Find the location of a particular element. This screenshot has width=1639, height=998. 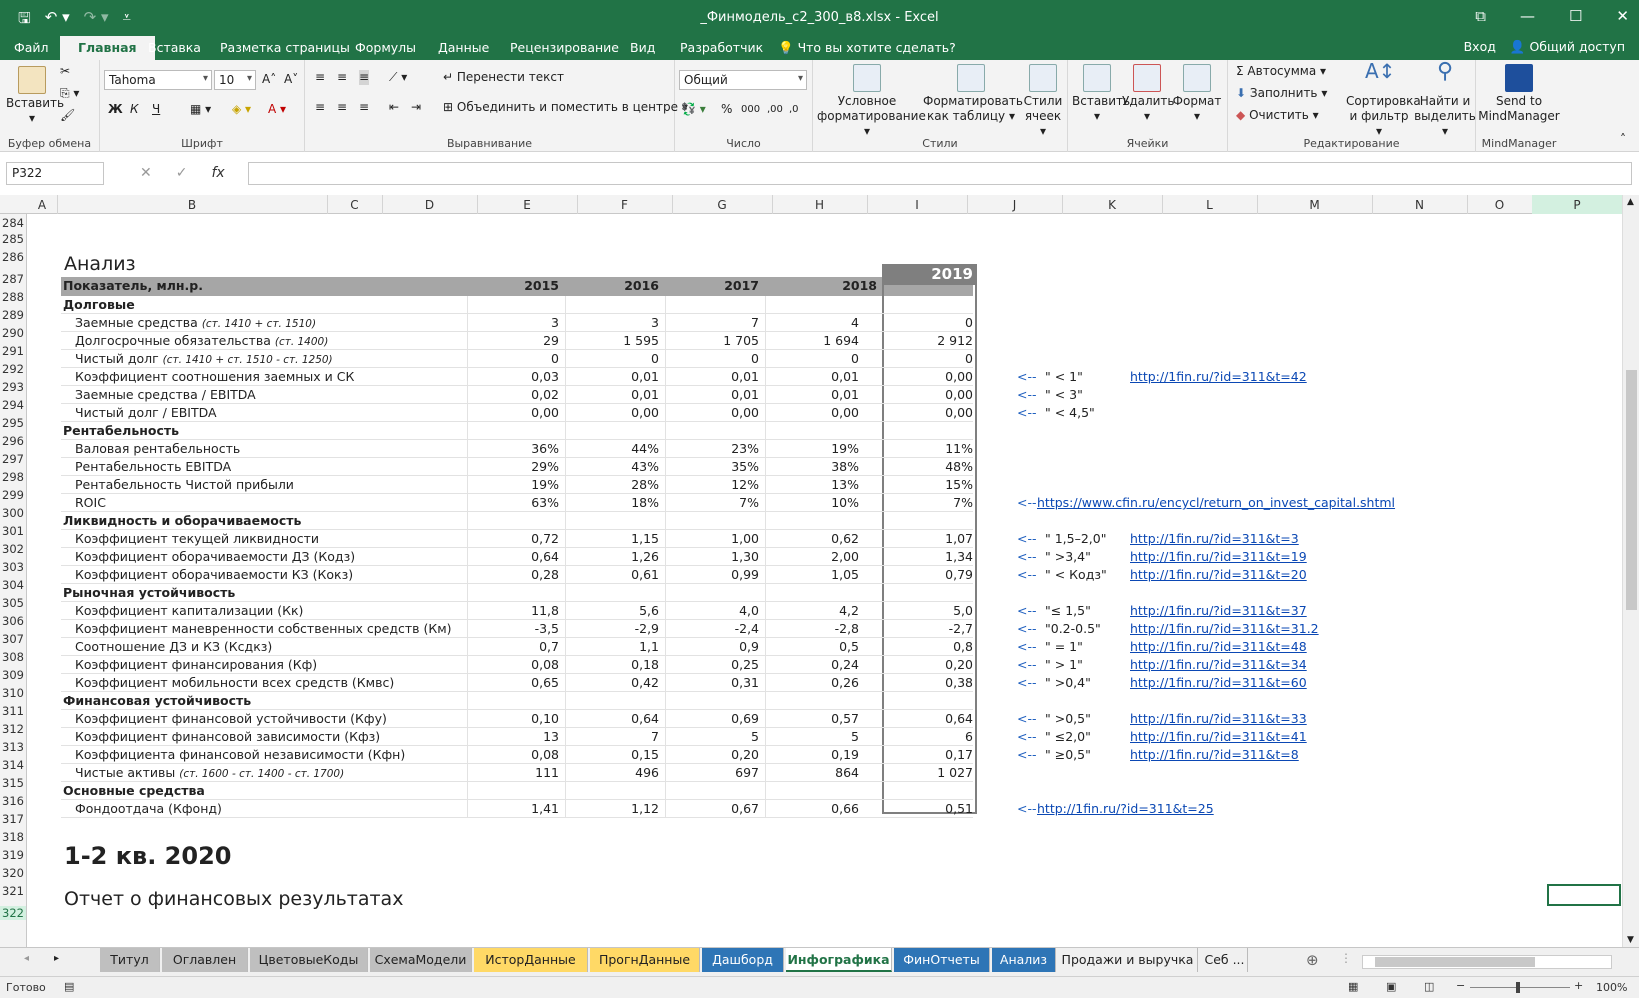

orientation-icon: ⟋ ▾ is located at coordinates (398, 77).